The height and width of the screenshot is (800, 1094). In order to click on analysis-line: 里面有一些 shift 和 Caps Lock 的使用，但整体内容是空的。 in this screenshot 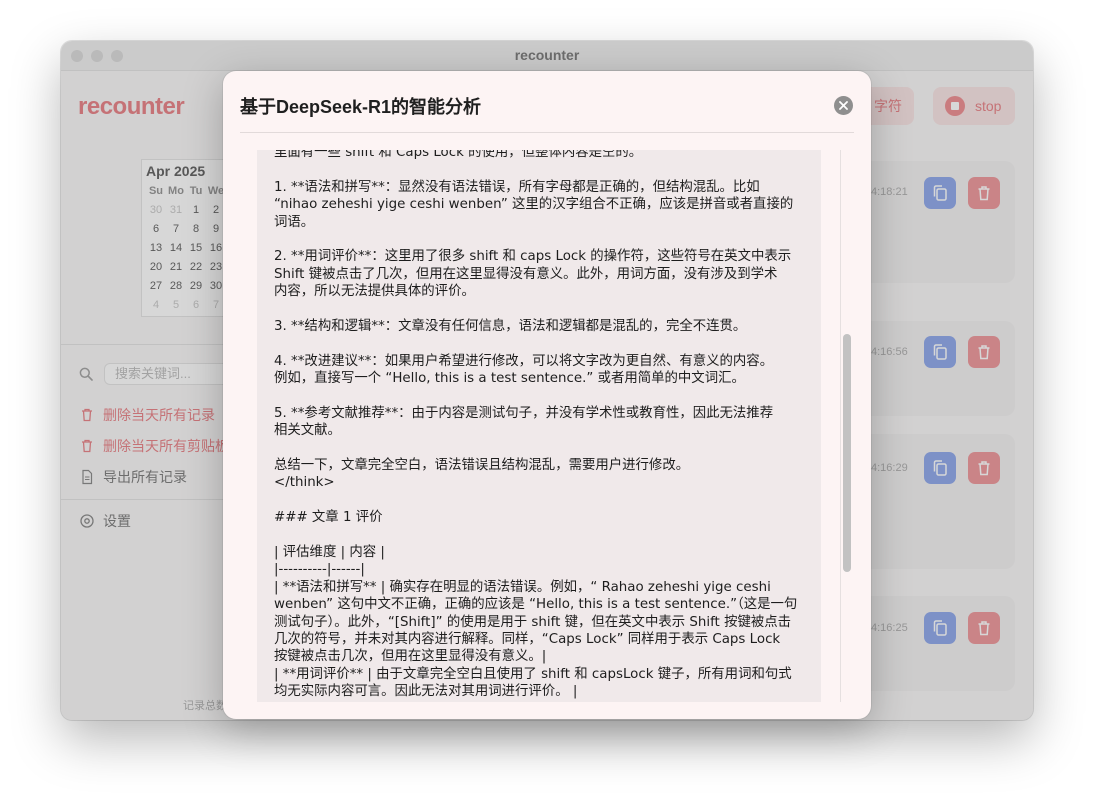, I will do `click(458, 155)`.